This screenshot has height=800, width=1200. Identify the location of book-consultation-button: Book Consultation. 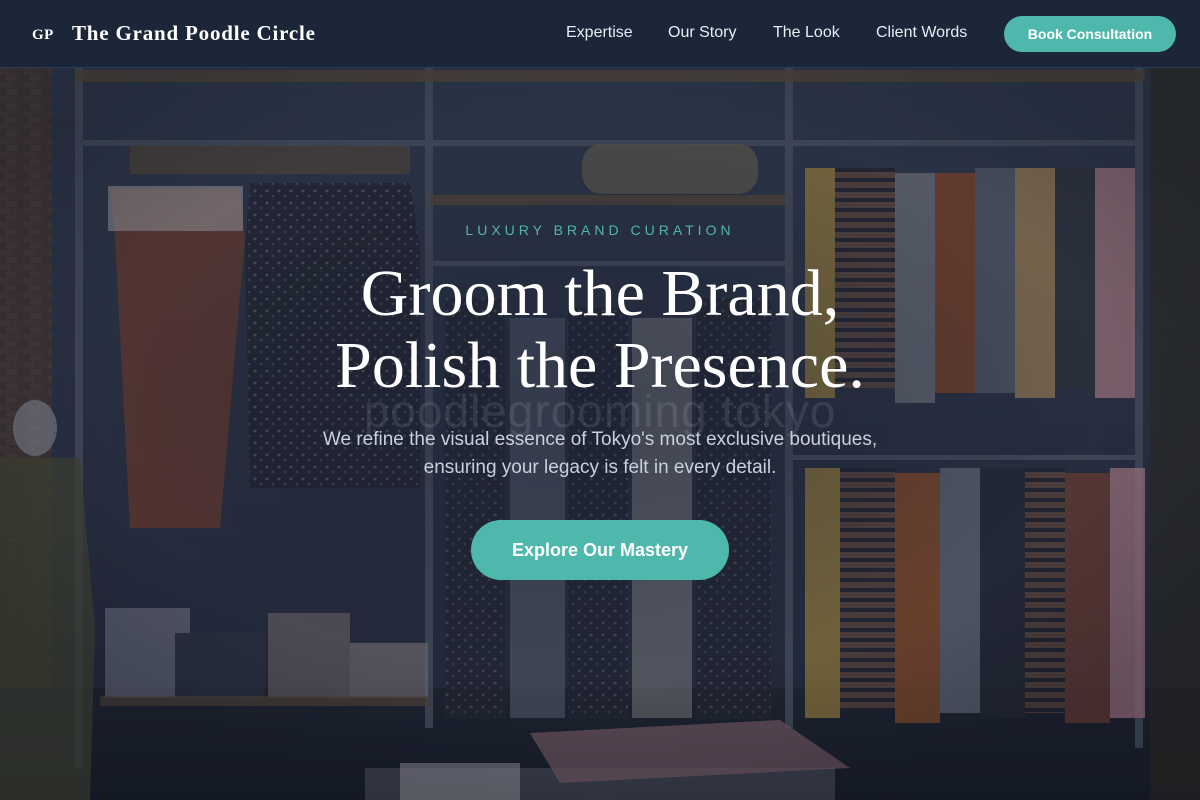
(1090, 34).